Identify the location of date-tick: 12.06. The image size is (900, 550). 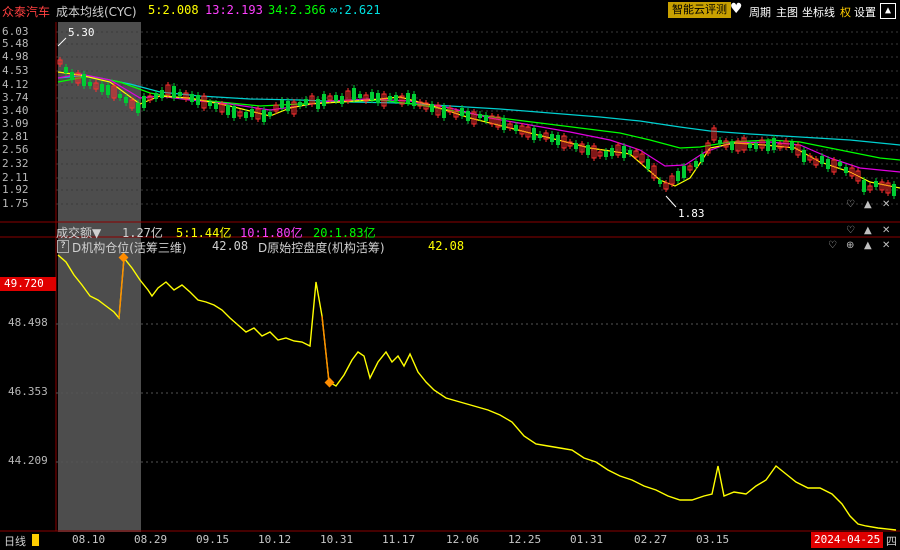
(463, 539).